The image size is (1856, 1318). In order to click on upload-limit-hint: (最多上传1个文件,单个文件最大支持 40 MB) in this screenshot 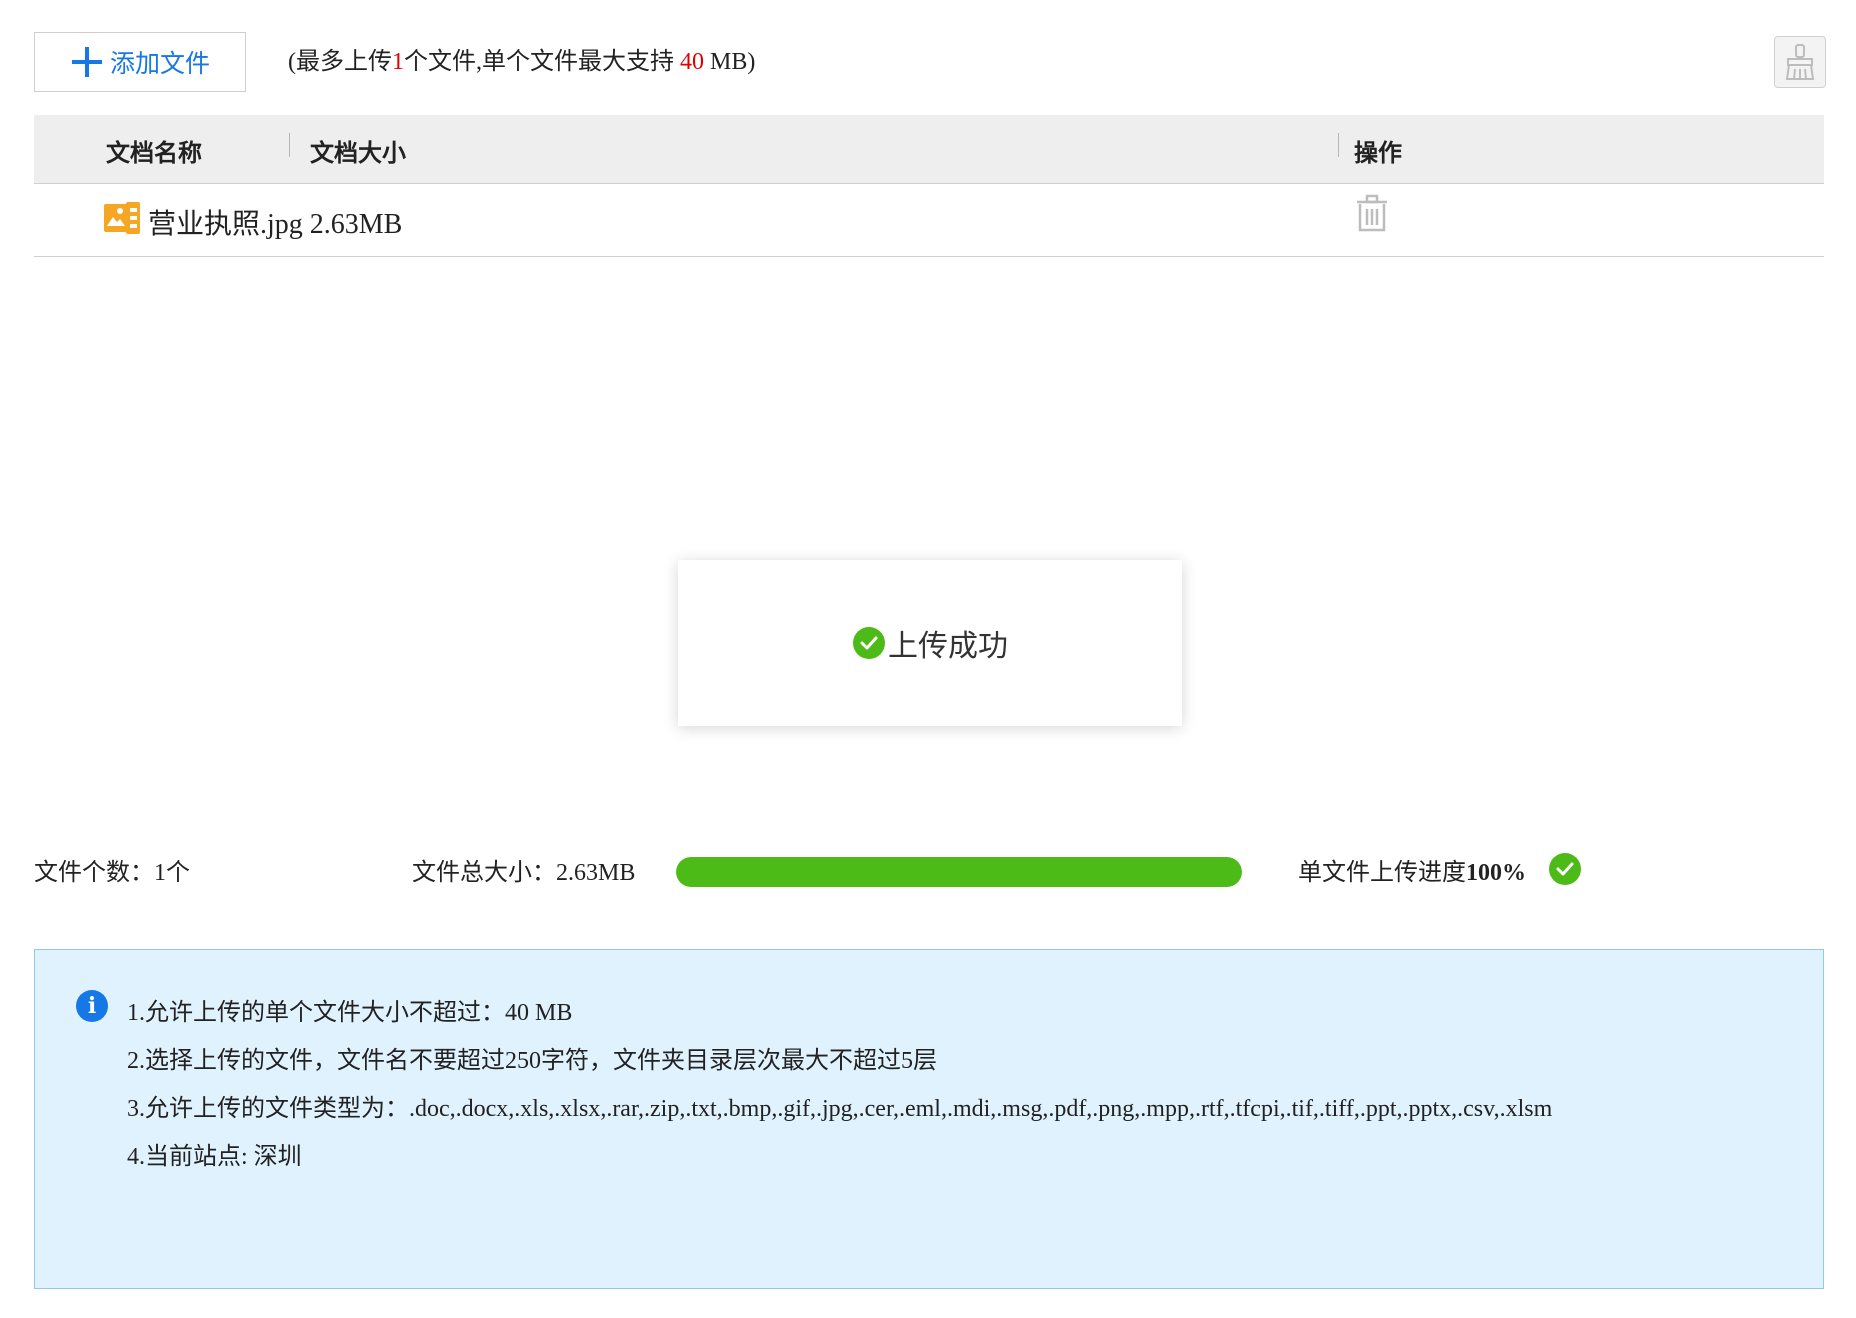, I will do `click(521, 62)`.